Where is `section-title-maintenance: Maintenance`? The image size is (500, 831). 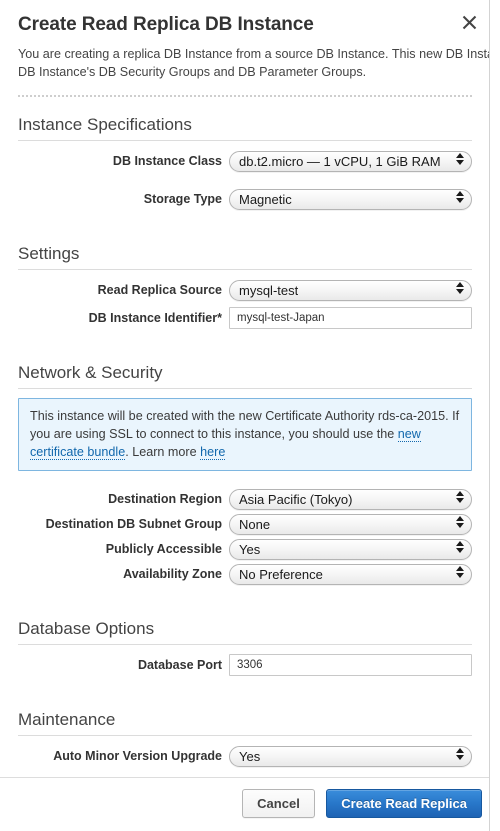 section-title-maintenance: Maintenance is located at coordinates (245, 714).